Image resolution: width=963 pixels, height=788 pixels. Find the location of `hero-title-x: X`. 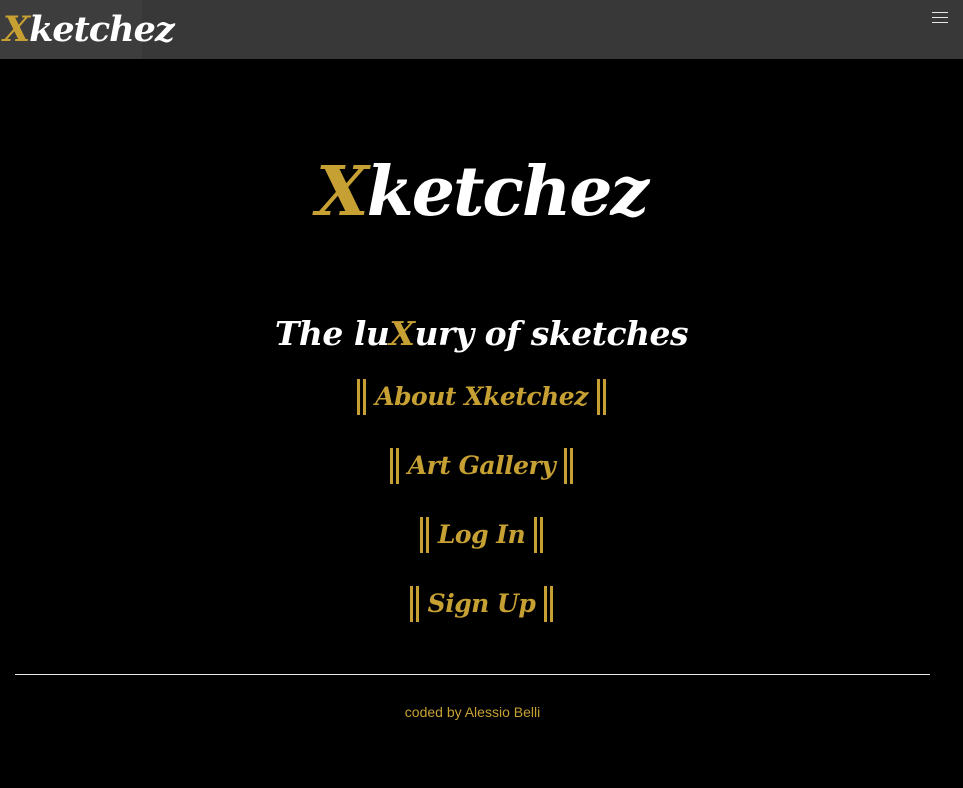

hero-title-x: X is located at coordinates (342, 192).